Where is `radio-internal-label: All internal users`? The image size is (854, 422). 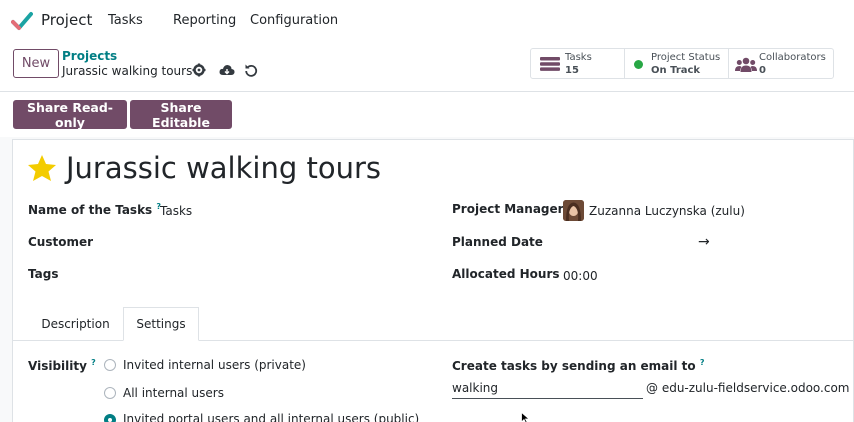
radio-internal-label: All internal users is located at coordinates (173, 393).